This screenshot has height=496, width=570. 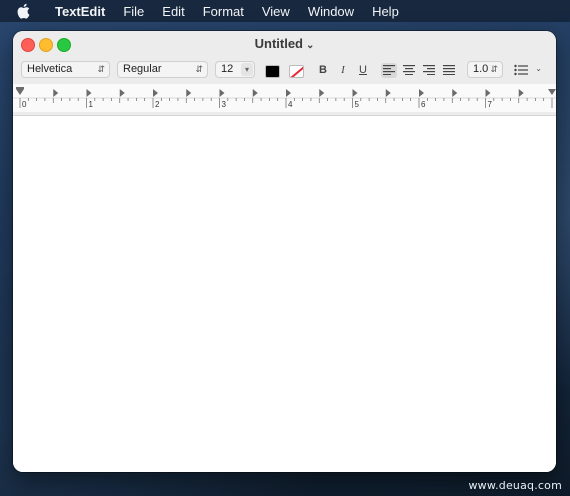 I want to click on align-center-icon, so click(x=409, y=70).